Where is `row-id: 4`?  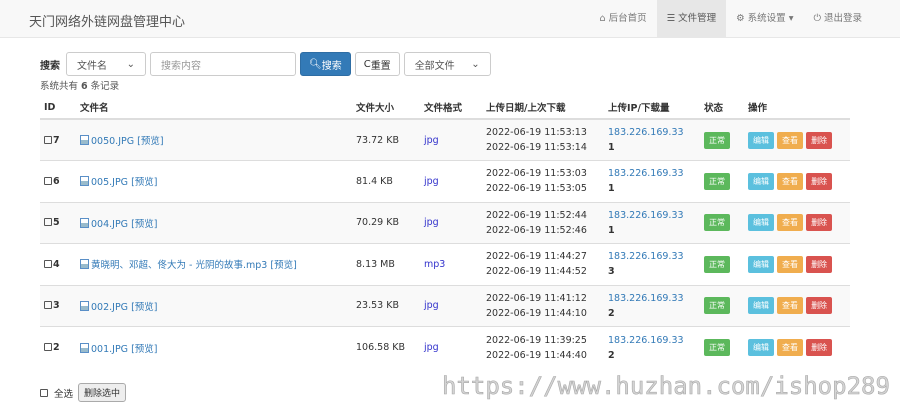
row-id: 4 is located at coordinates (56, 264).